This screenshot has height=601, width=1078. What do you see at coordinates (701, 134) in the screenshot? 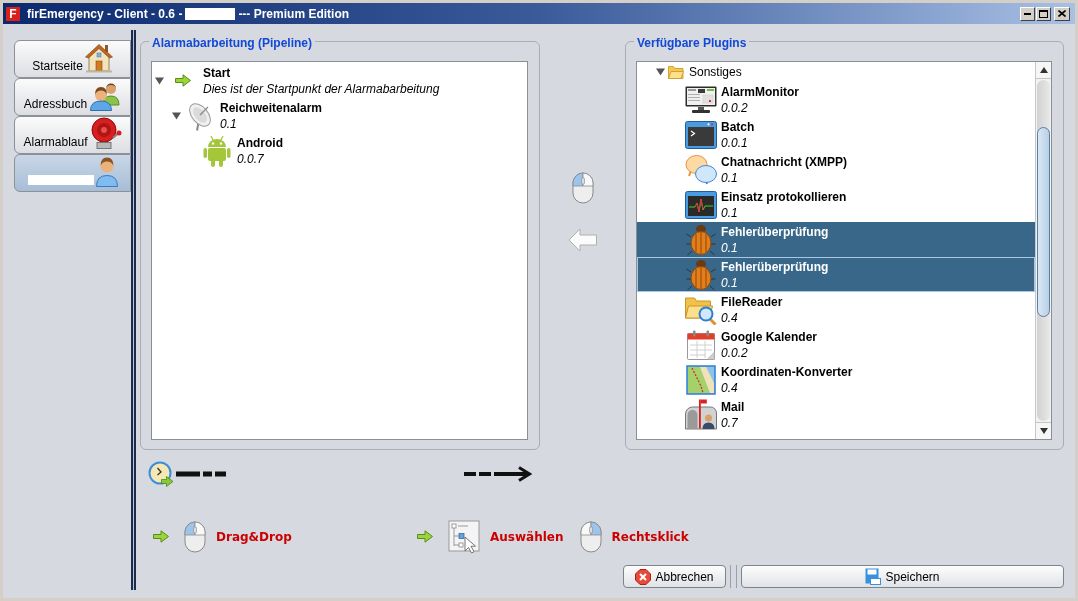
I see `terminal-window-icon` at bounding box center [701, 134].